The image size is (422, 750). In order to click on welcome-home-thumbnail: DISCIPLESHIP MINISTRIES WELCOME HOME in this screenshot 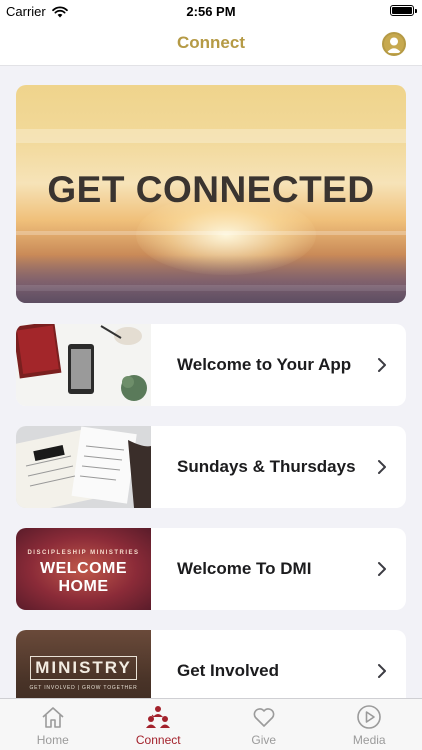, I will do `click(83, 569)`.